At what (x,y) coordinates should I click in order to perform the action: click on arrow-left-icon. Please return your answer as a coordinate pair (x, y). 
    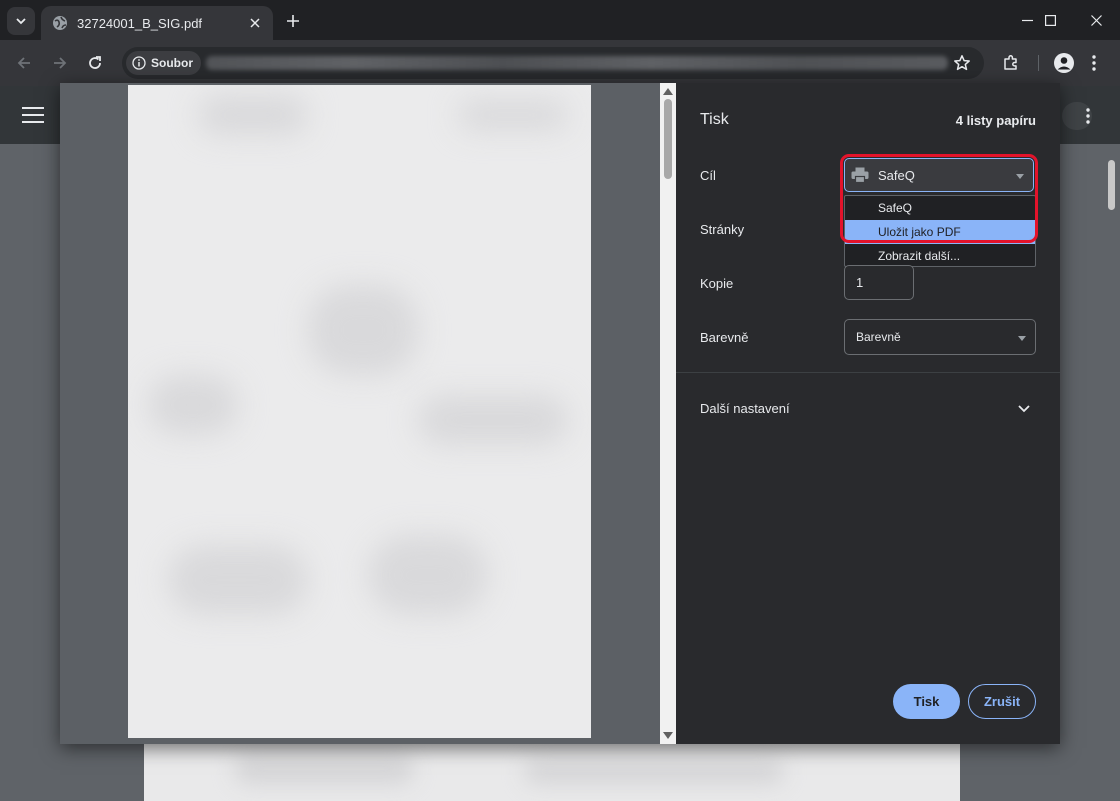
    Looking at the image, I should click on (23, 63).